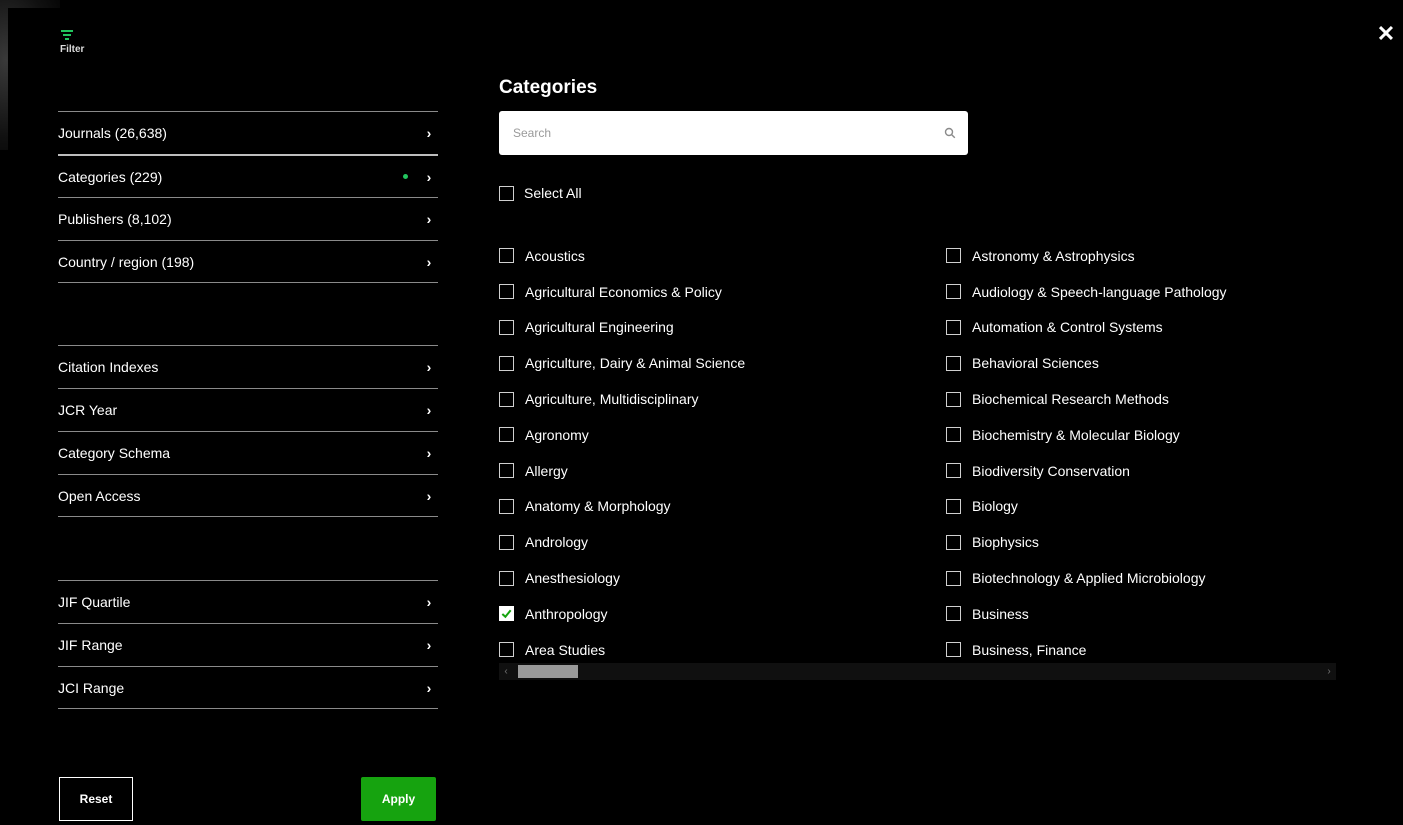  Describe the element at coordinates (248, 409) in the screenshot. I see `nav-item-jcr-year: JCR Year ›` at that location.